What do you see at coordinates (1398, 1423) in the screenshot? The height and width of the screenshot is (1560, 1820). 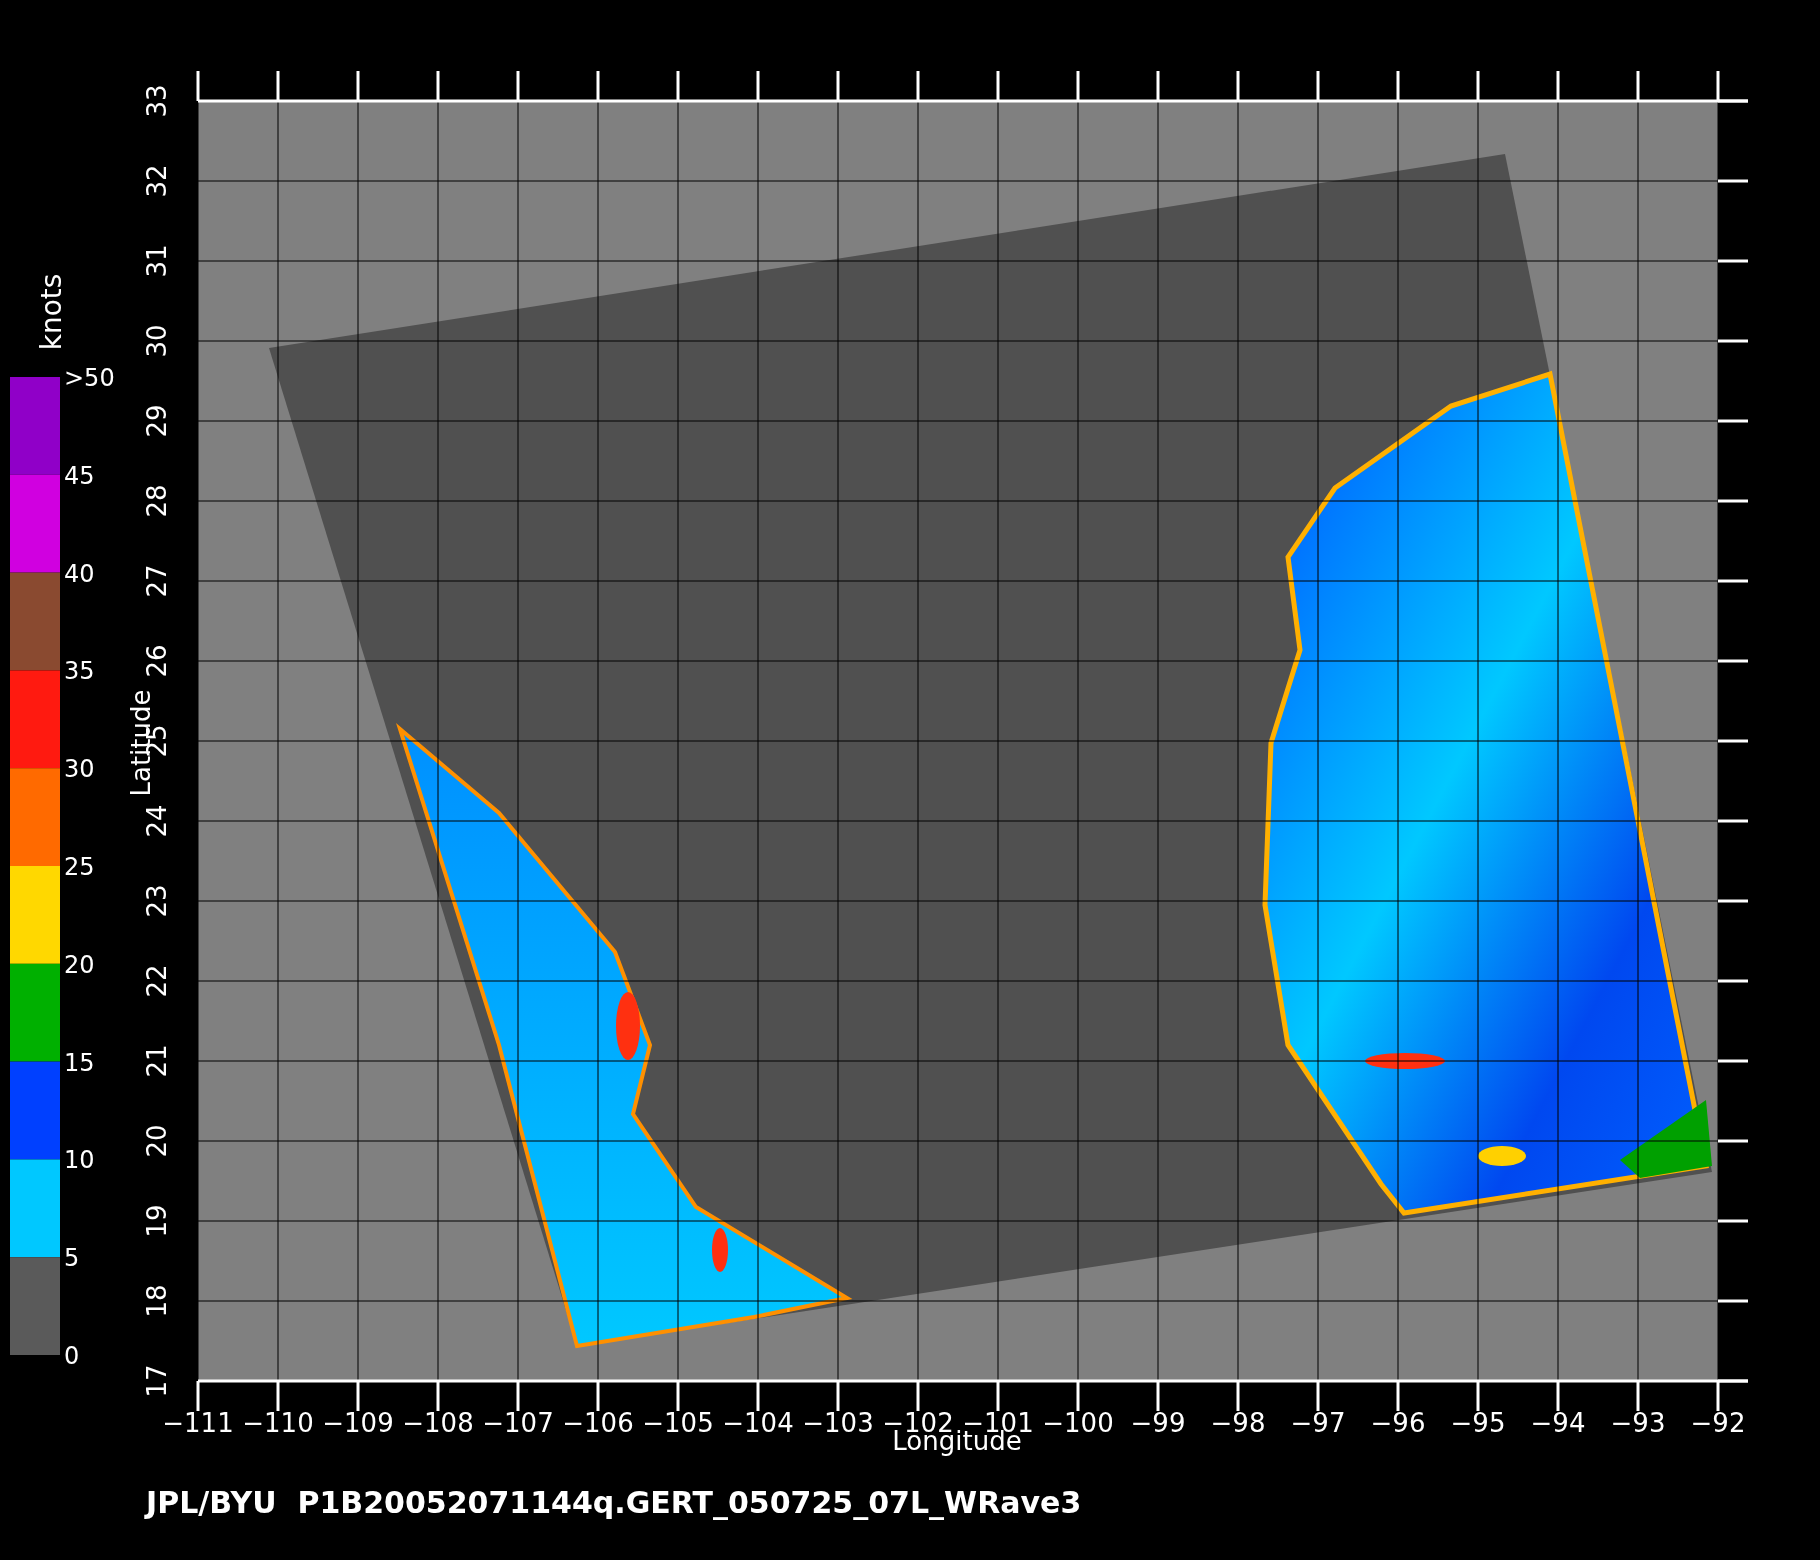 I see `longitude-tick-label: −96` at bounding box center [1398, 1423].